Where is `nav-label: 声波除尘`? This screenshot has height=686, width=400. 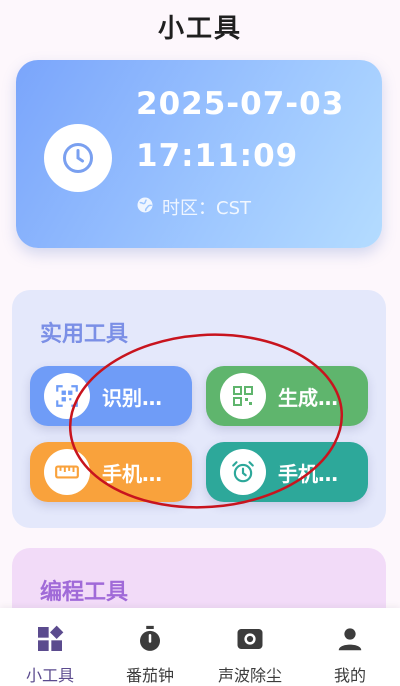 nav-label: 声波除尘 is located at coordinates (249, 675).